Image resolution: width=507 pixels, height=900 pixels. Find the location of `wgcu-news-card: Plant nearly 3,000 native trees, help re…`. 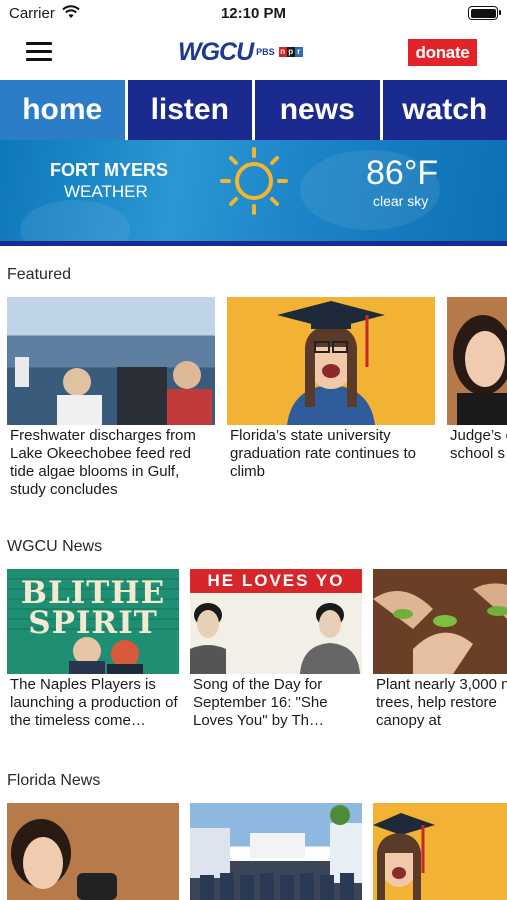

wgcu-news-card: Plant nearly 3,000 native trees, help re… is located at coordinates (440, 657).